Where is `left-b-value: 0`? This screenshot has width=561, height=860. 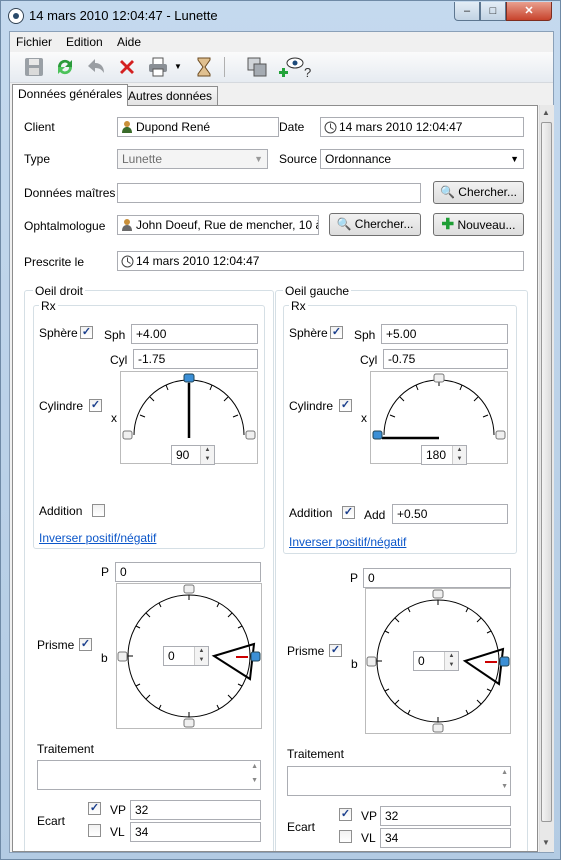
left-b-value: 0 is located at coordinates (421, 661).